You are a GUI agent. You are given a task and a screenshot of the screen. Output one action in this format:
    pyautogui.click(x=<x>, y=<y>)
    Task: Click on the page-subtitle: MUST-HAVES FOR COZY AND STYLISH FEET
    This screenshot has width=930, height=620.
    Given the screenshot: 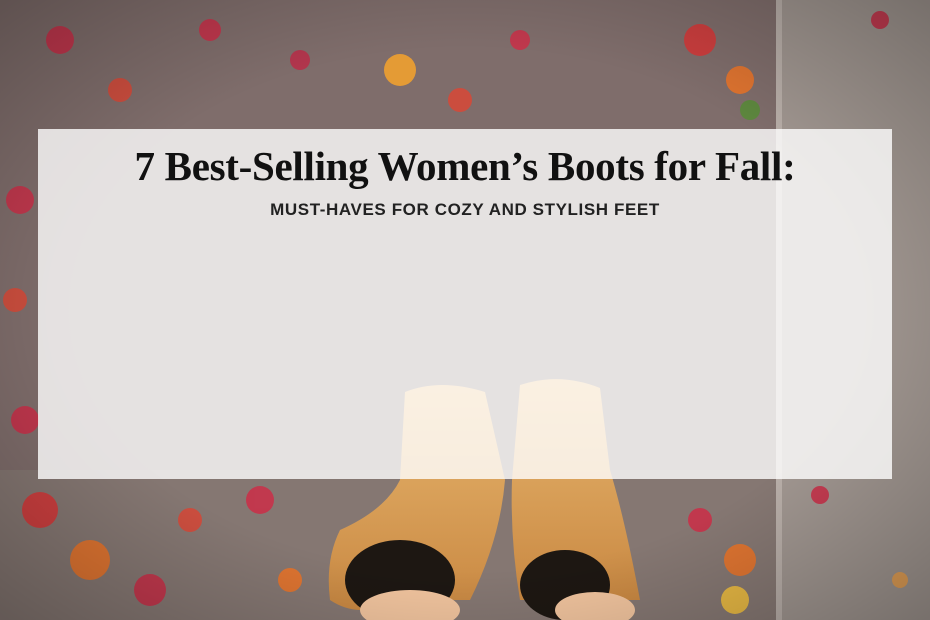 What is the action you would take?
    pyautogui.click(x=465, y=209)
    